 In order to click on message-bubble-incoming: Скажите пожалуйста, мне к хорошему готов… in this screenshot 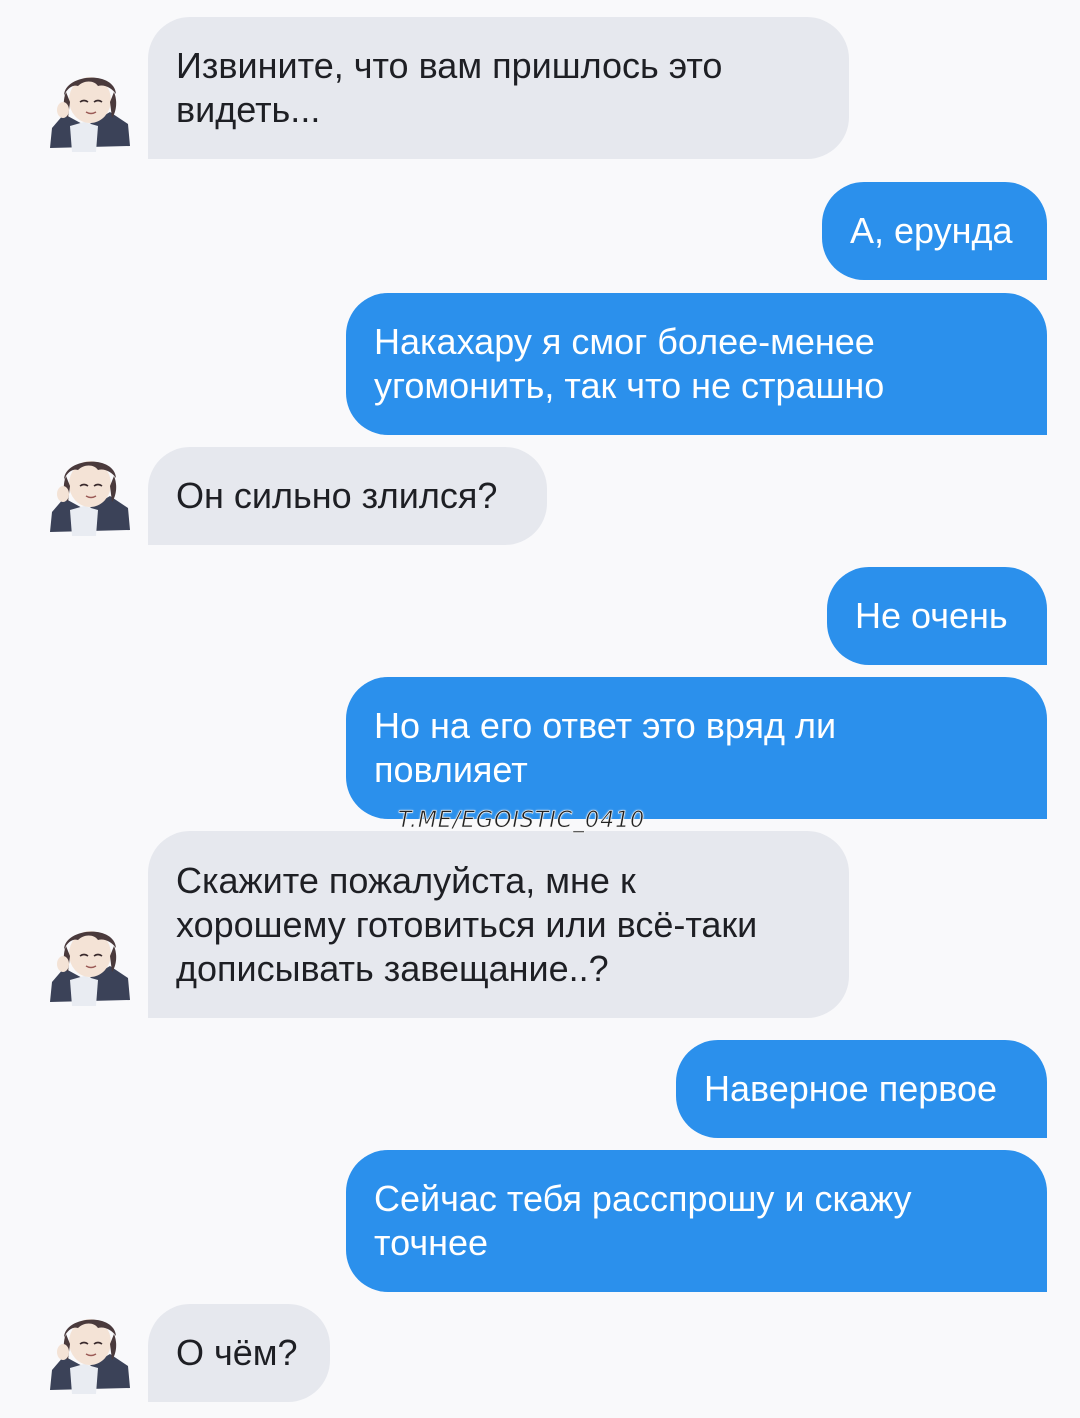, I will do `click(498, 924)`.